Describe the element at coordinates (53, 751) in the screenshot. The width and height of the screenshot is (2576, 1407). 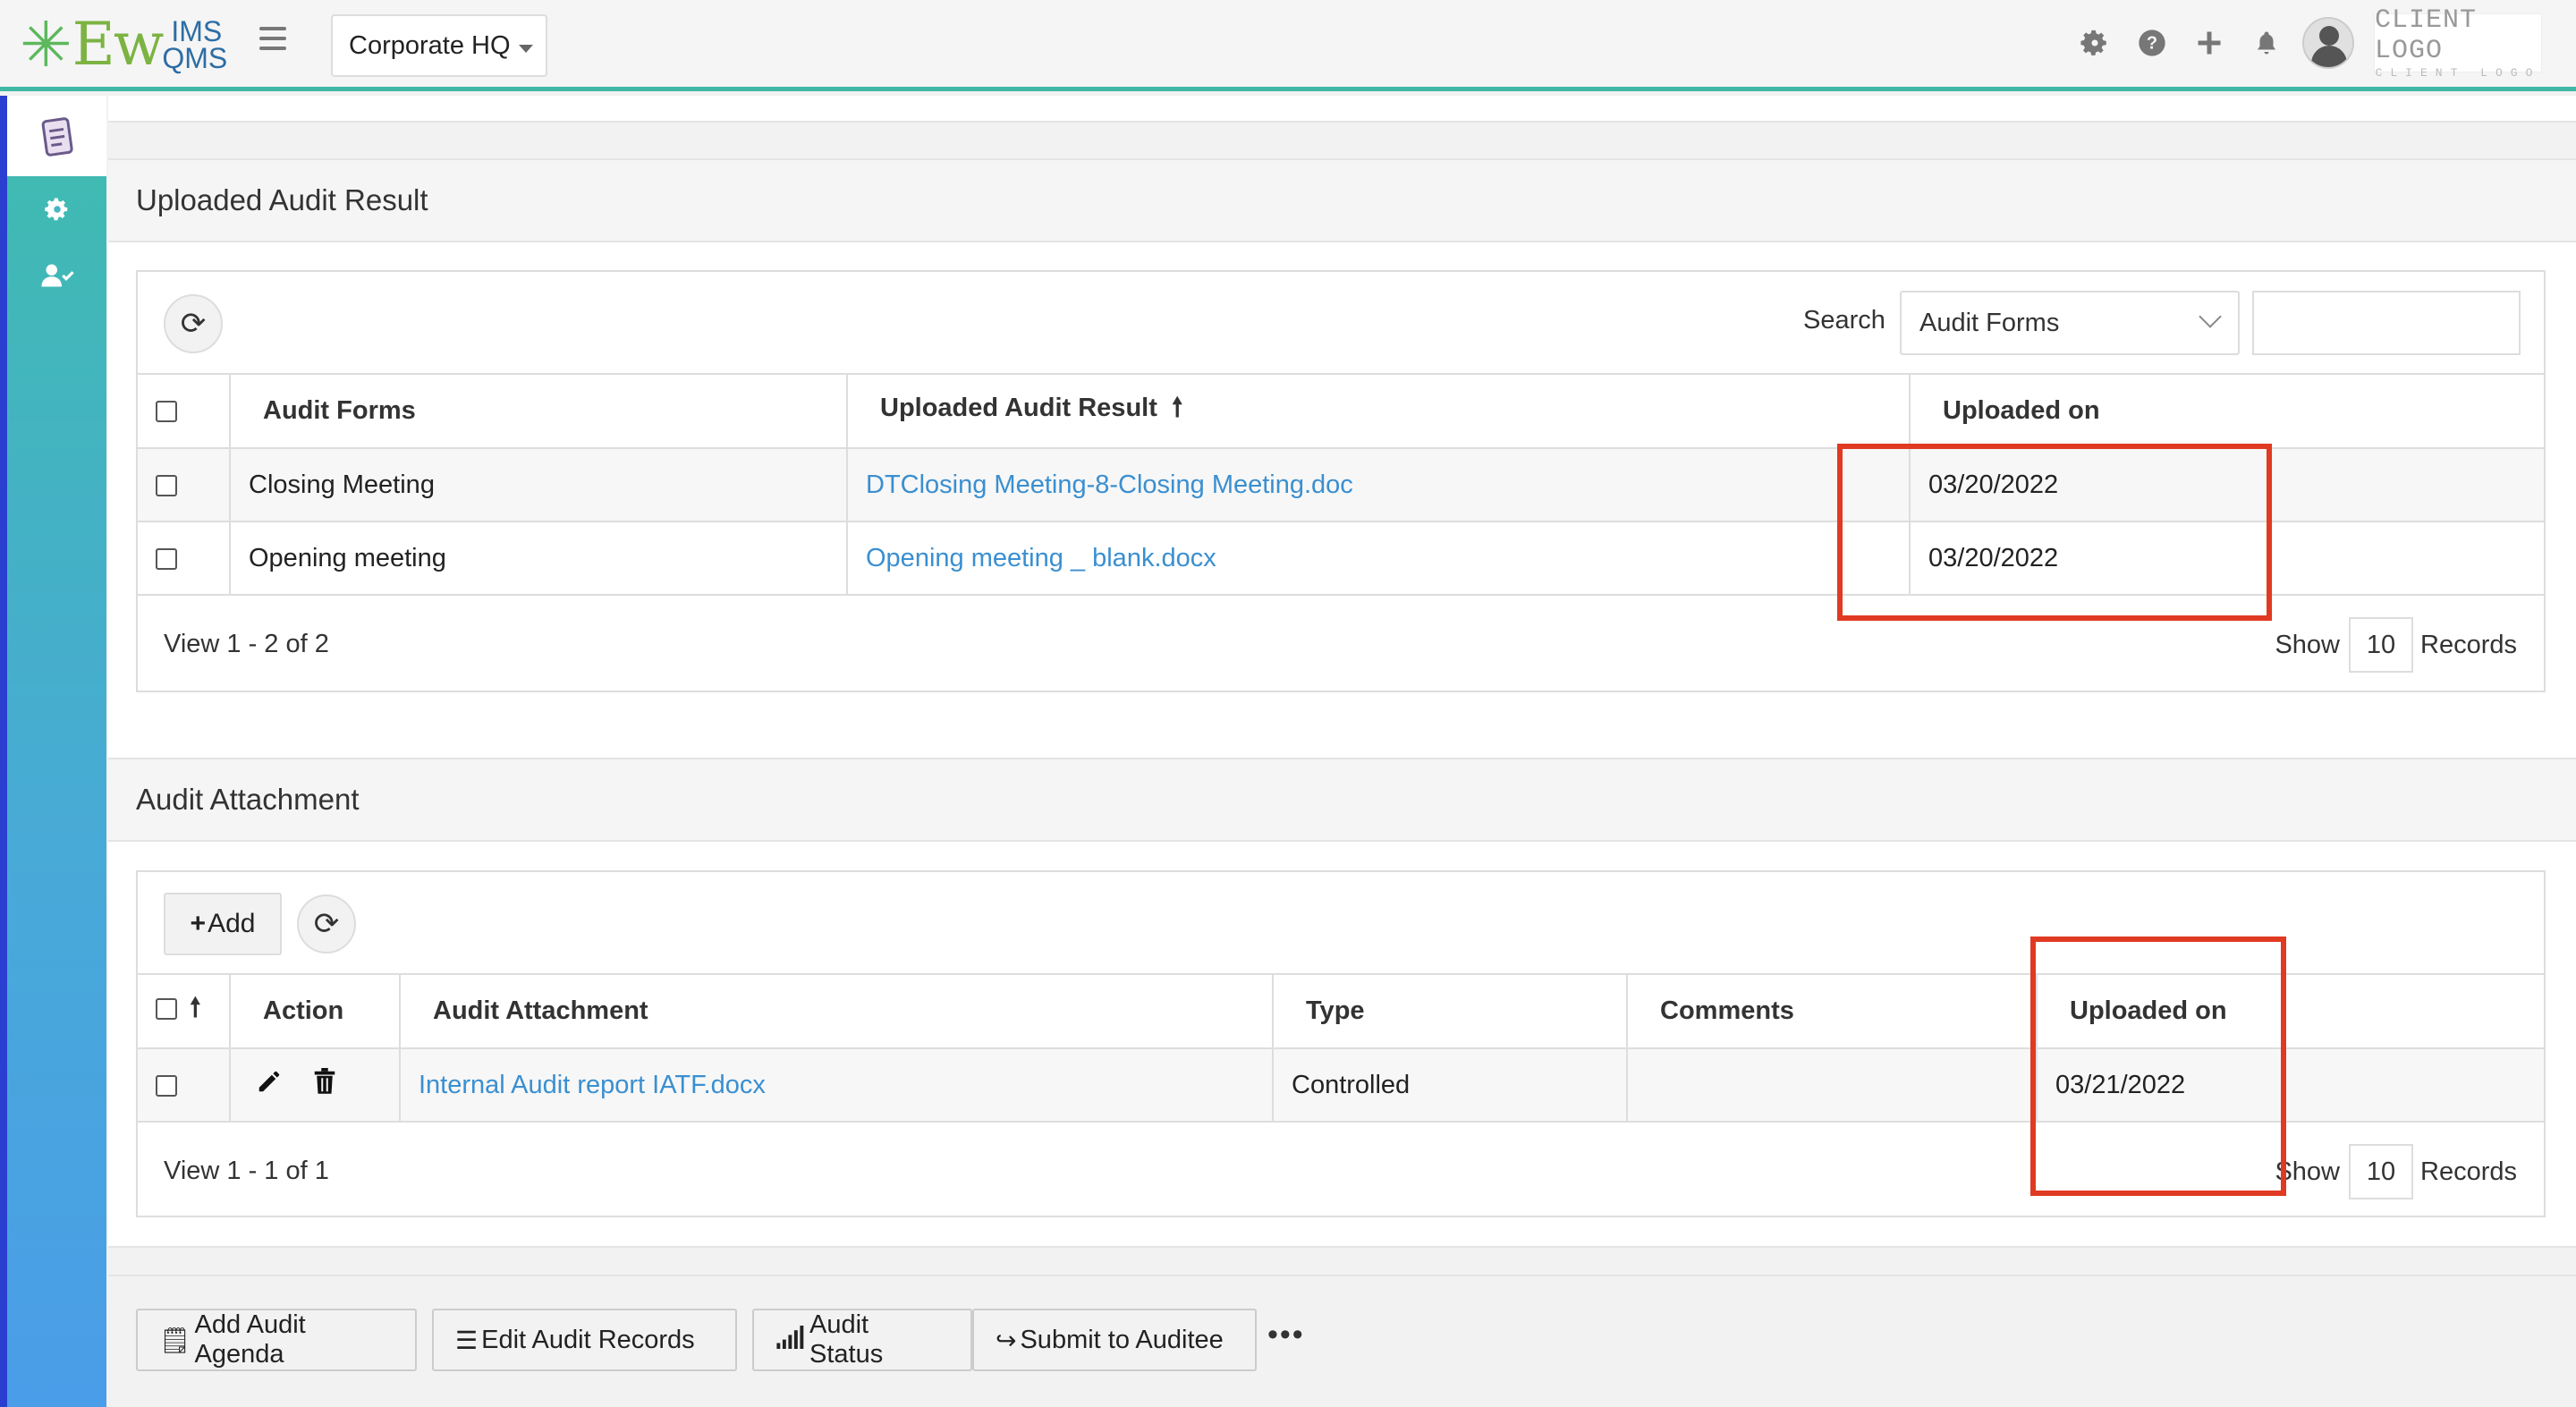
I see `side-nav` at that location.